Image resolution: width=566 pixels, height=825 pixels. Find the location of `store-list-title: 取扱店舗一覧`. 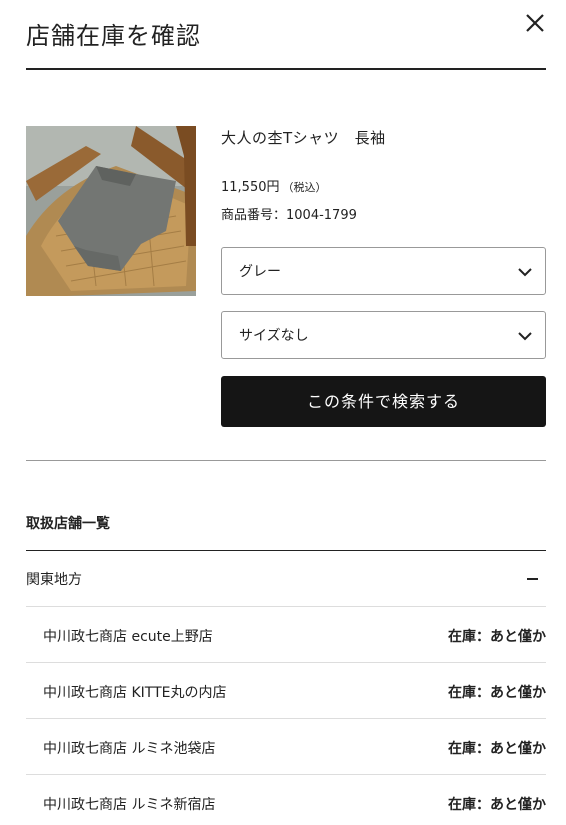

store-list-title: 取扱店舗一覧 is located at coordinates (68, 524).